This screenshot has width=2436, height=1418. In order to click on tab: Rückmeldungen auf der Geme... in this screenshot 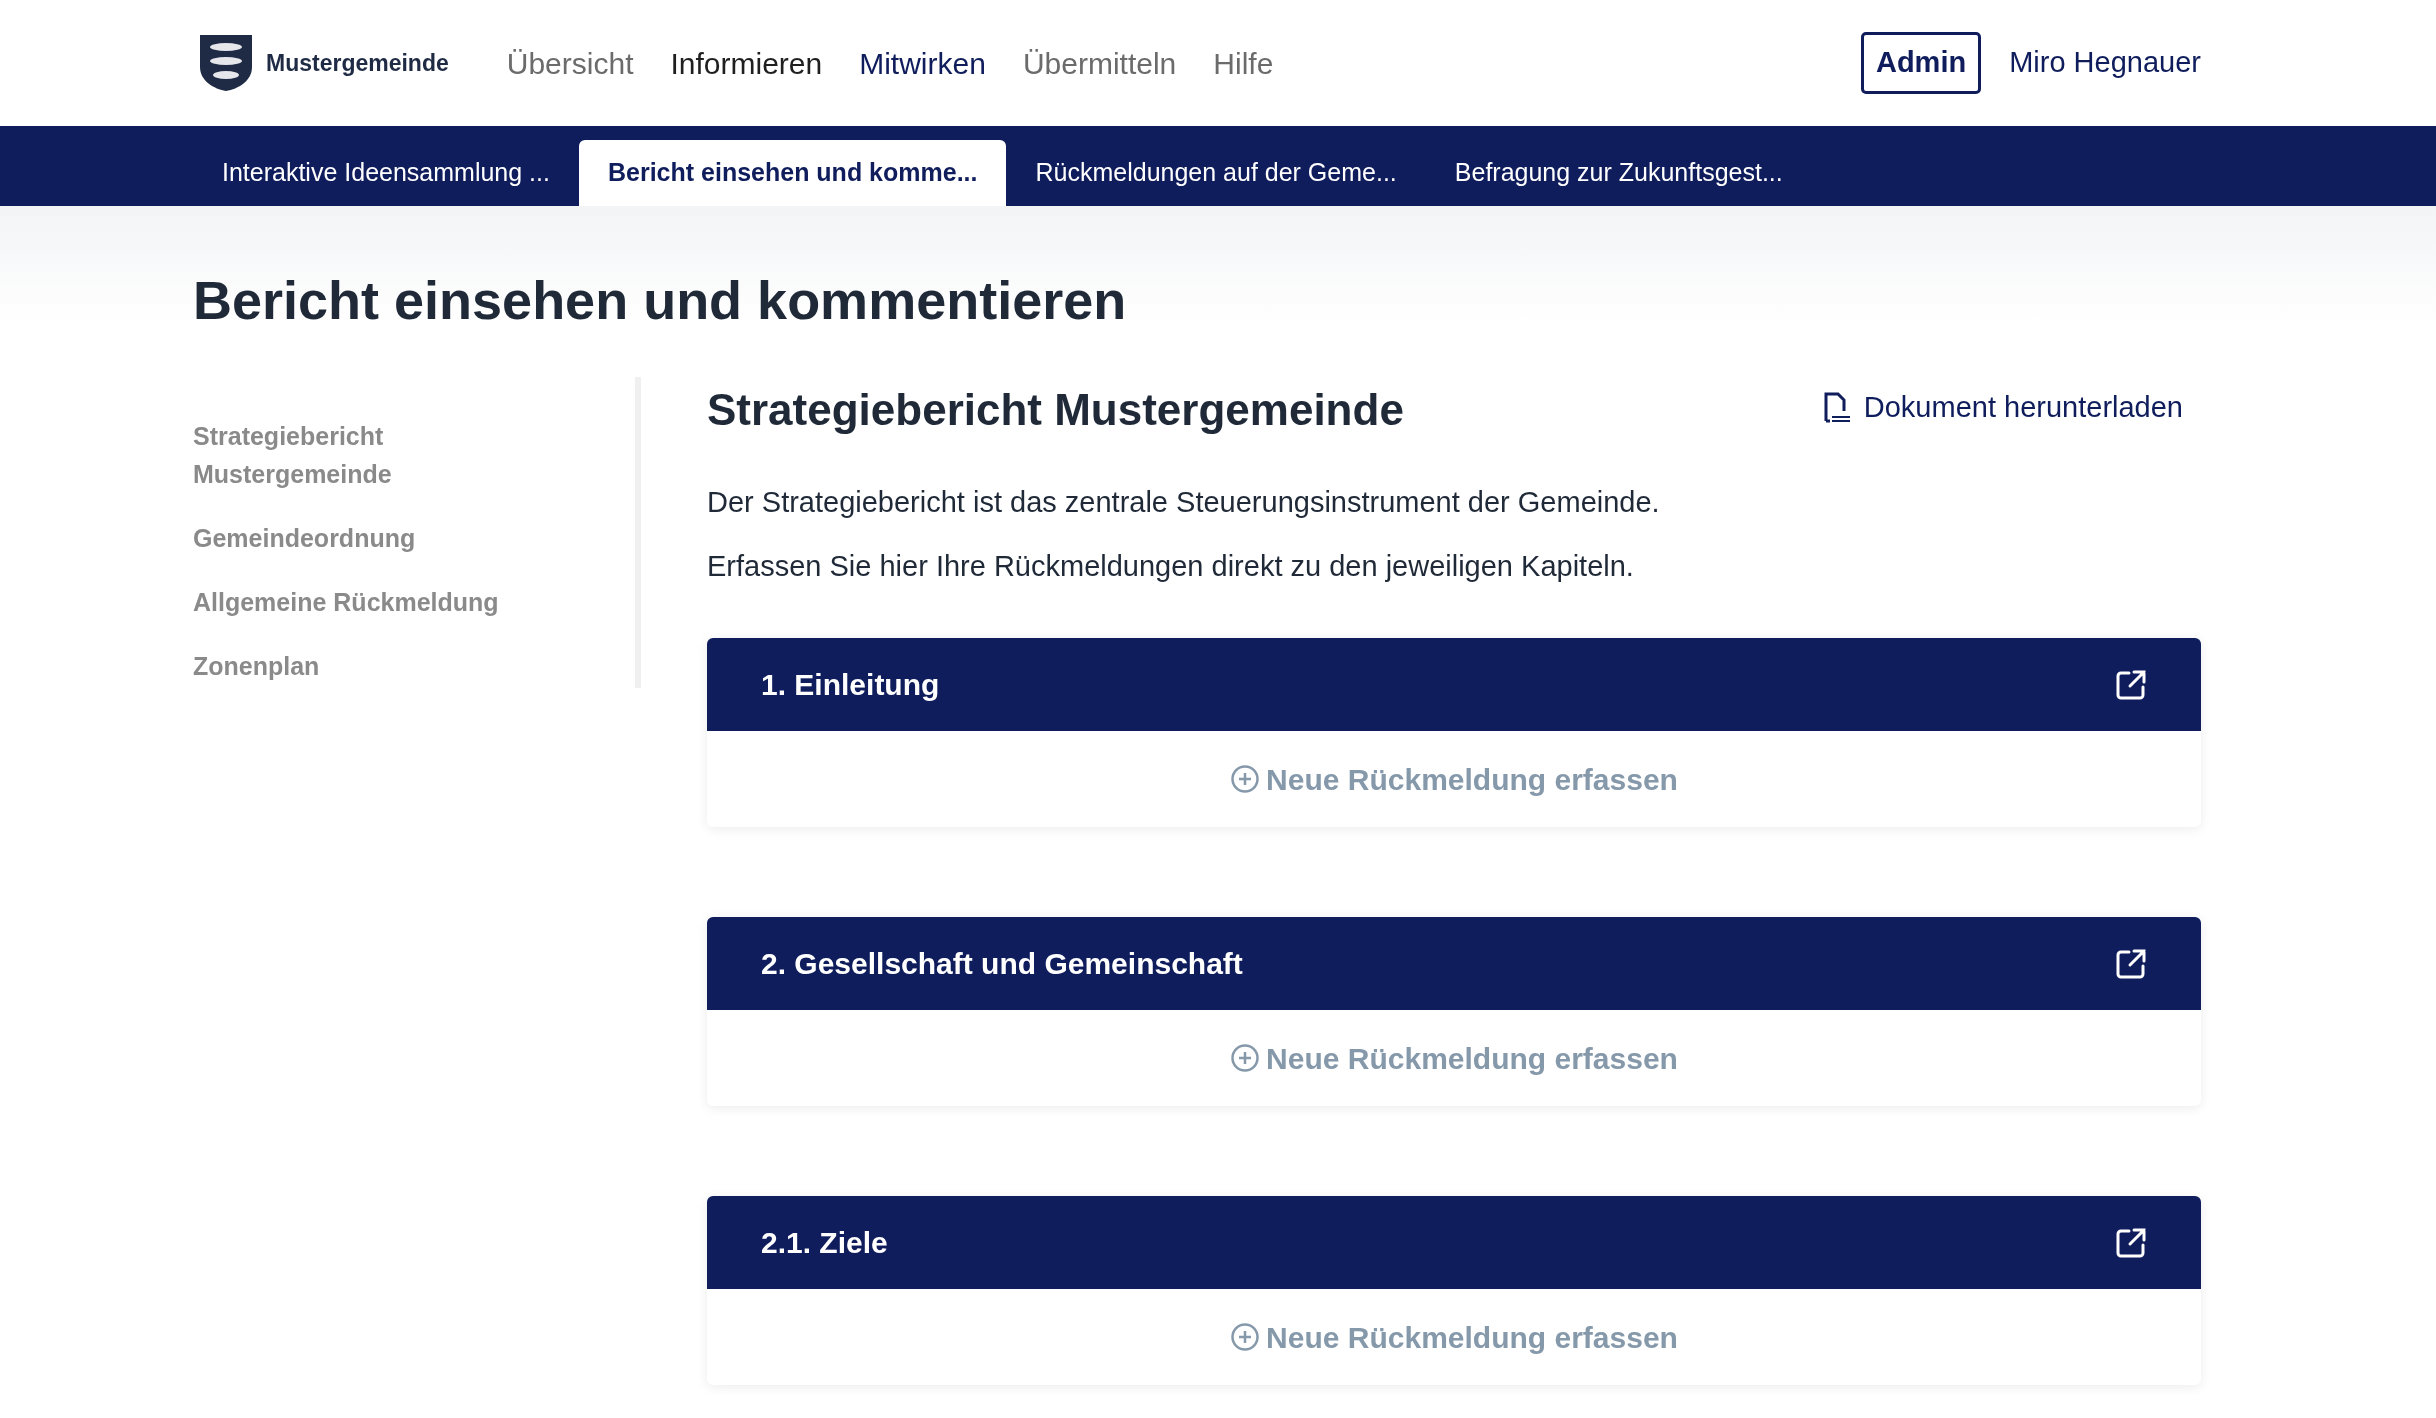, I will do `click(1216, 173)`.